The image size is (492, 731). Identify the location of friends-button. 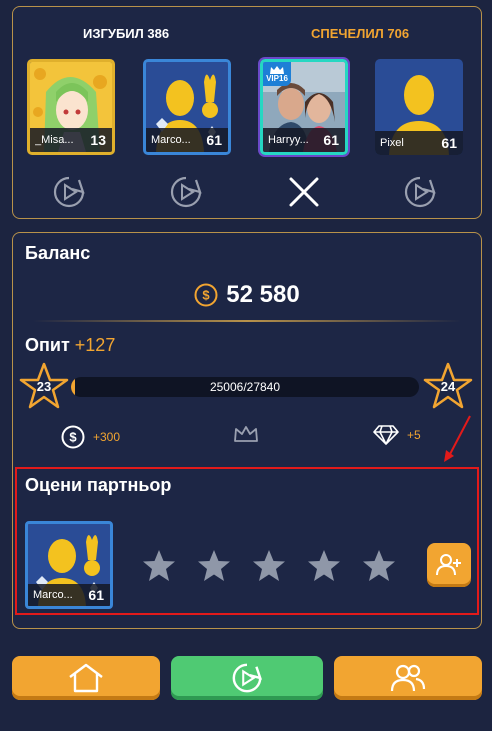
(408, 678).